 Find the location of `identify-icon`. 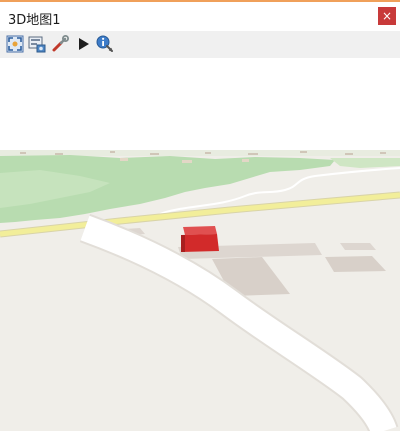

identify-icon is located at coordinates (104, 43).